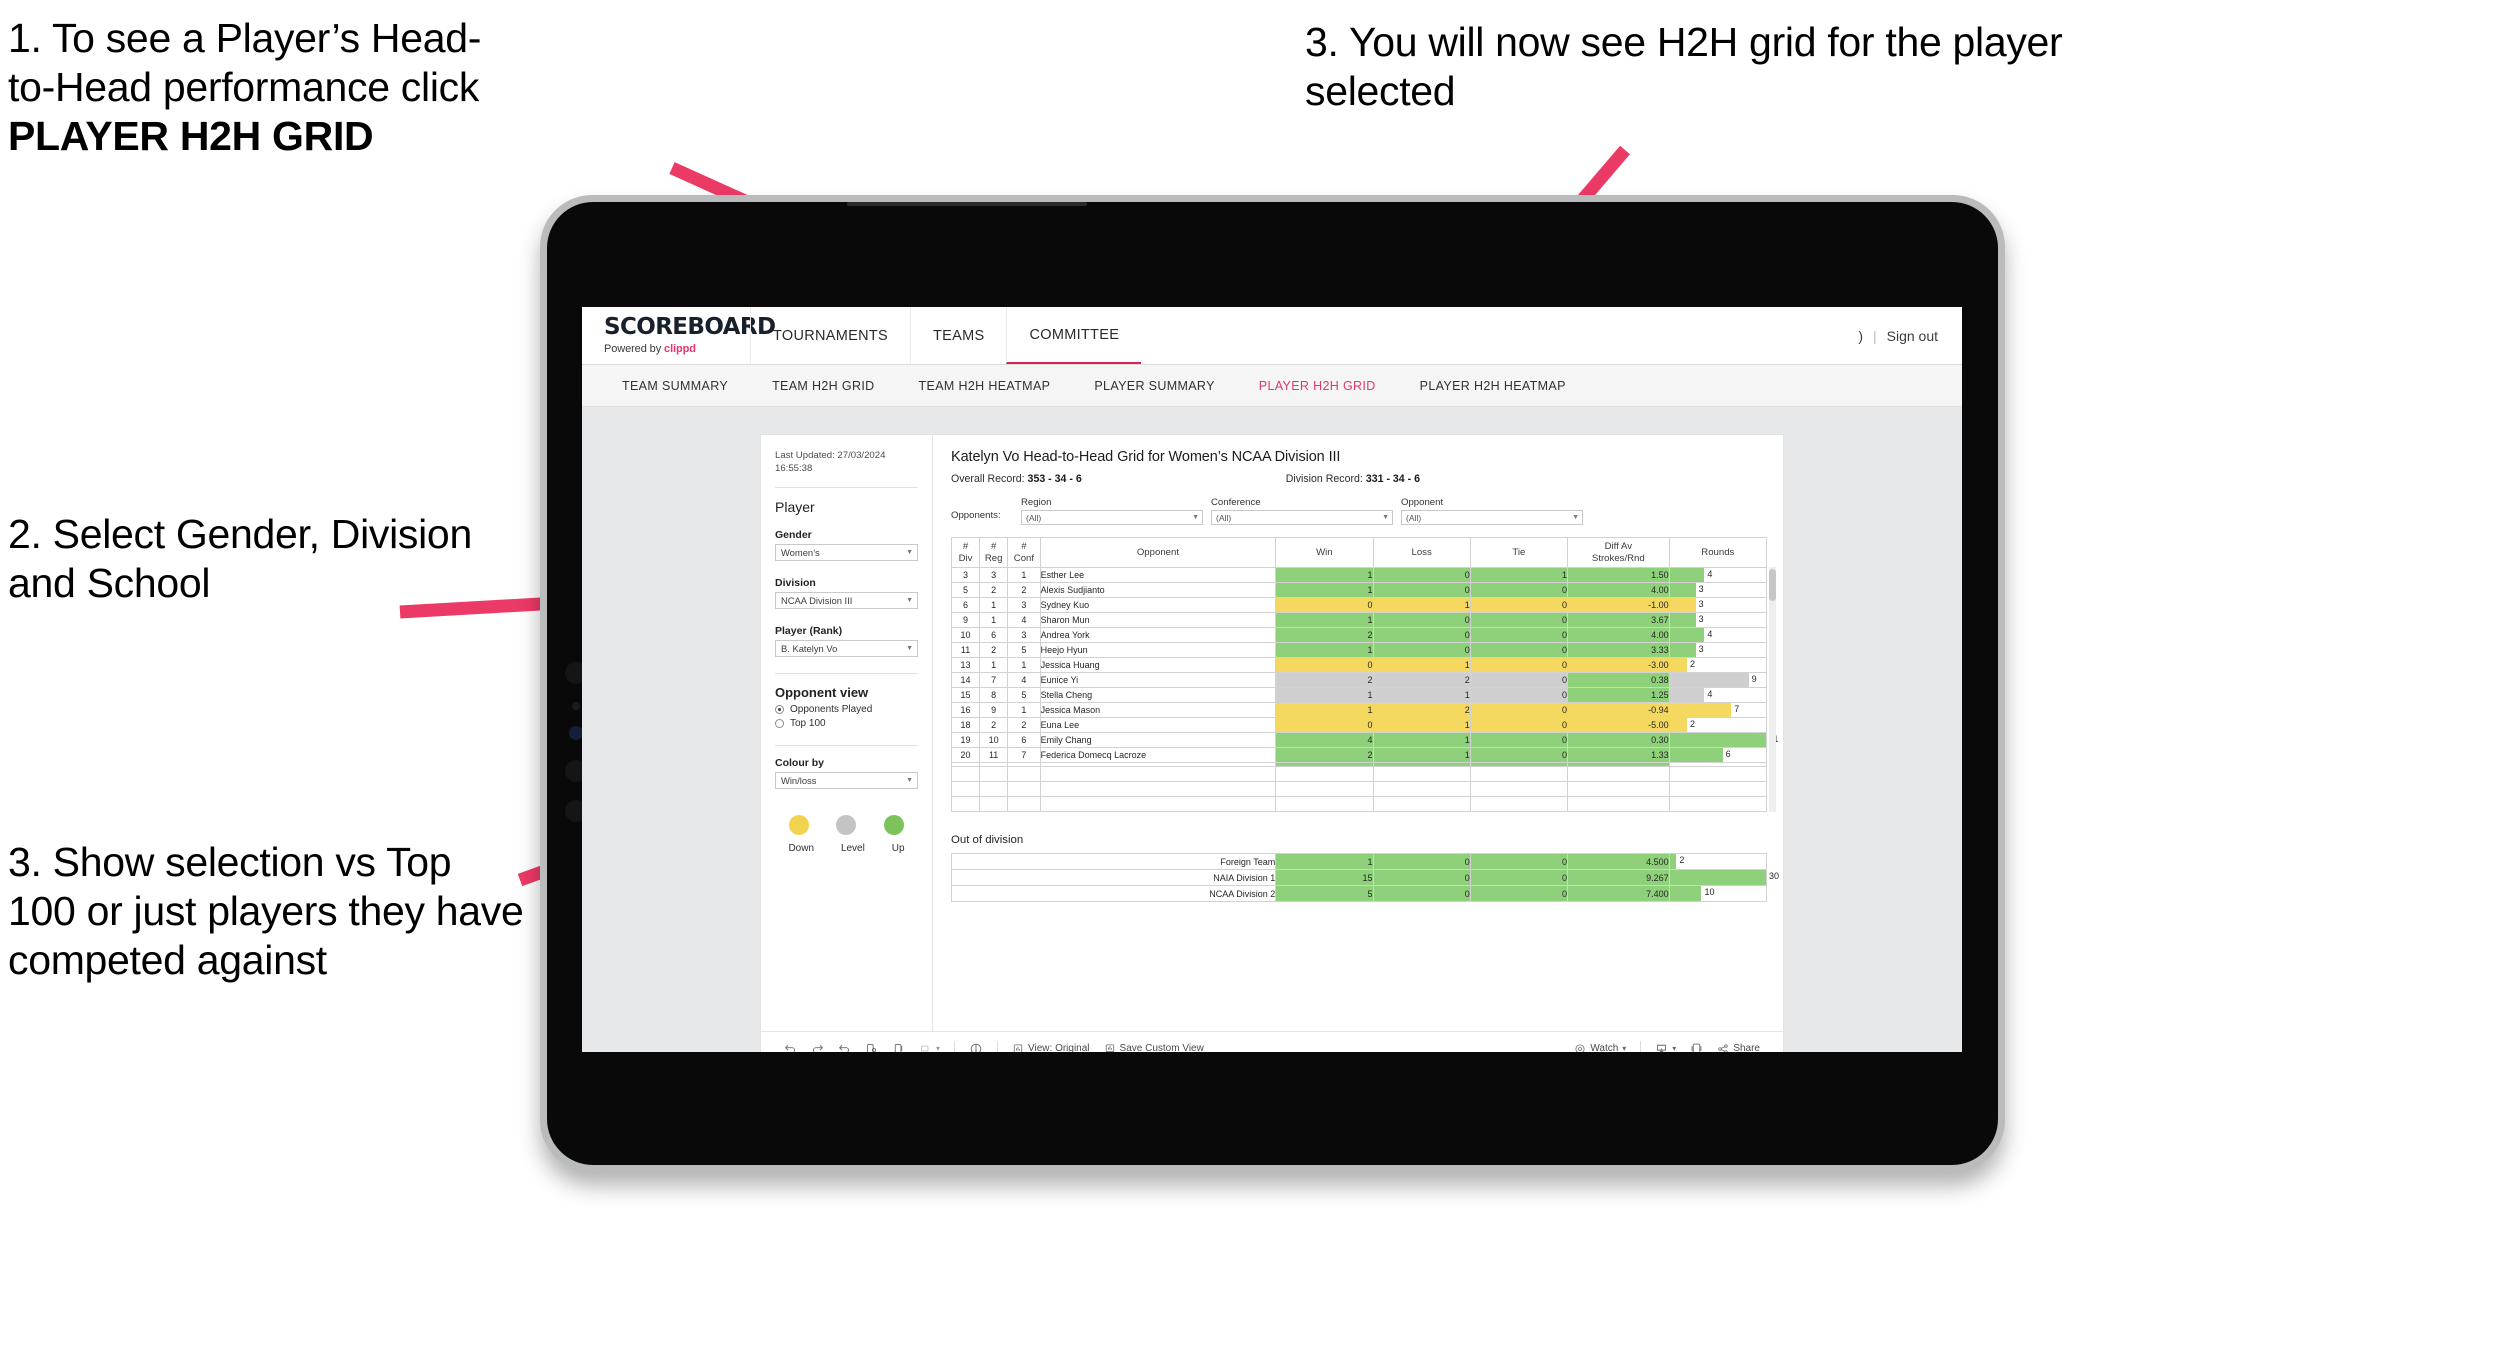 The width and height of the screenshot is (2512, 1352). Describe the element at coordinates (985, 386) in the screenshot. I see `subnav-team-h2h-heatmap: TEAM H2H HEATMAP` at that location.